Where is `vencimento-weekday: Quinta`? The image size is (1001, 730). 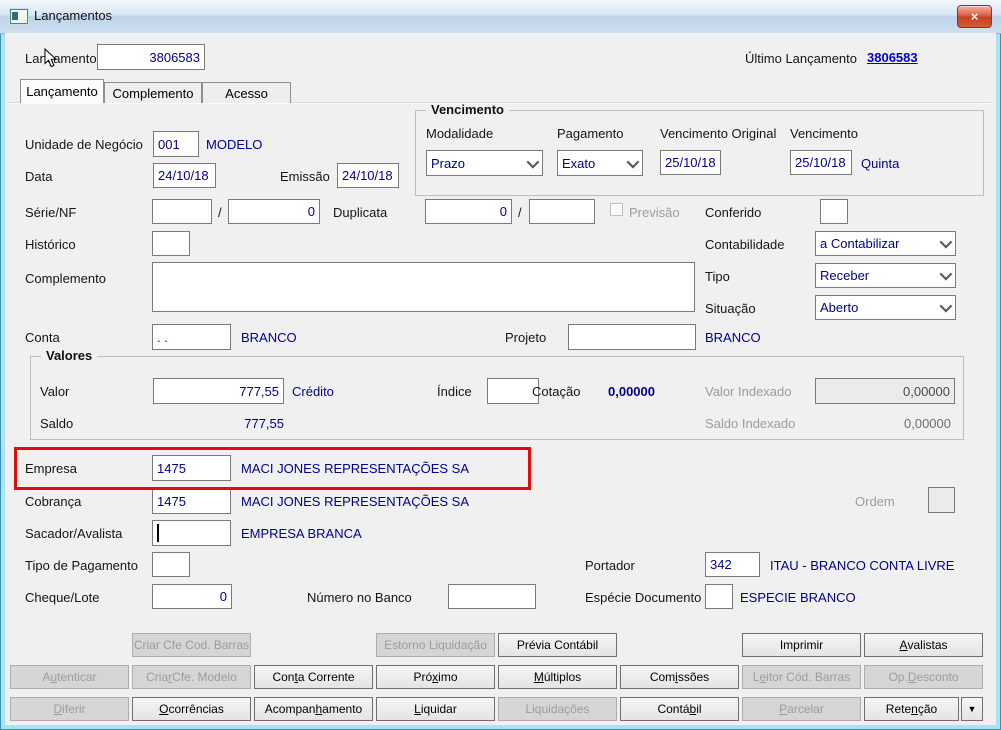
vencimento-weekday: Quinta is located at coordinates (880, 163).